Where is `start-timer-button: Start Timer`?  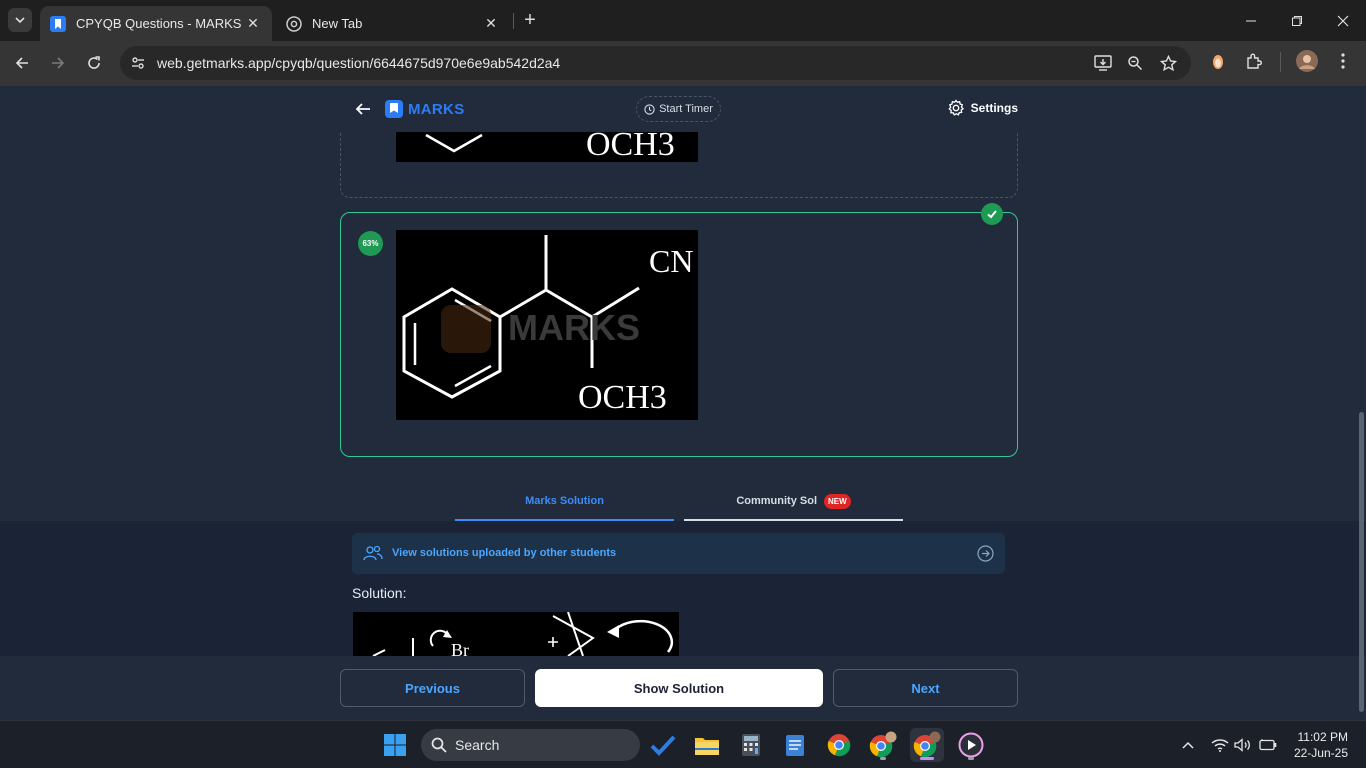
start-timer-button: Start Timer is located at coordinates (678, 109).